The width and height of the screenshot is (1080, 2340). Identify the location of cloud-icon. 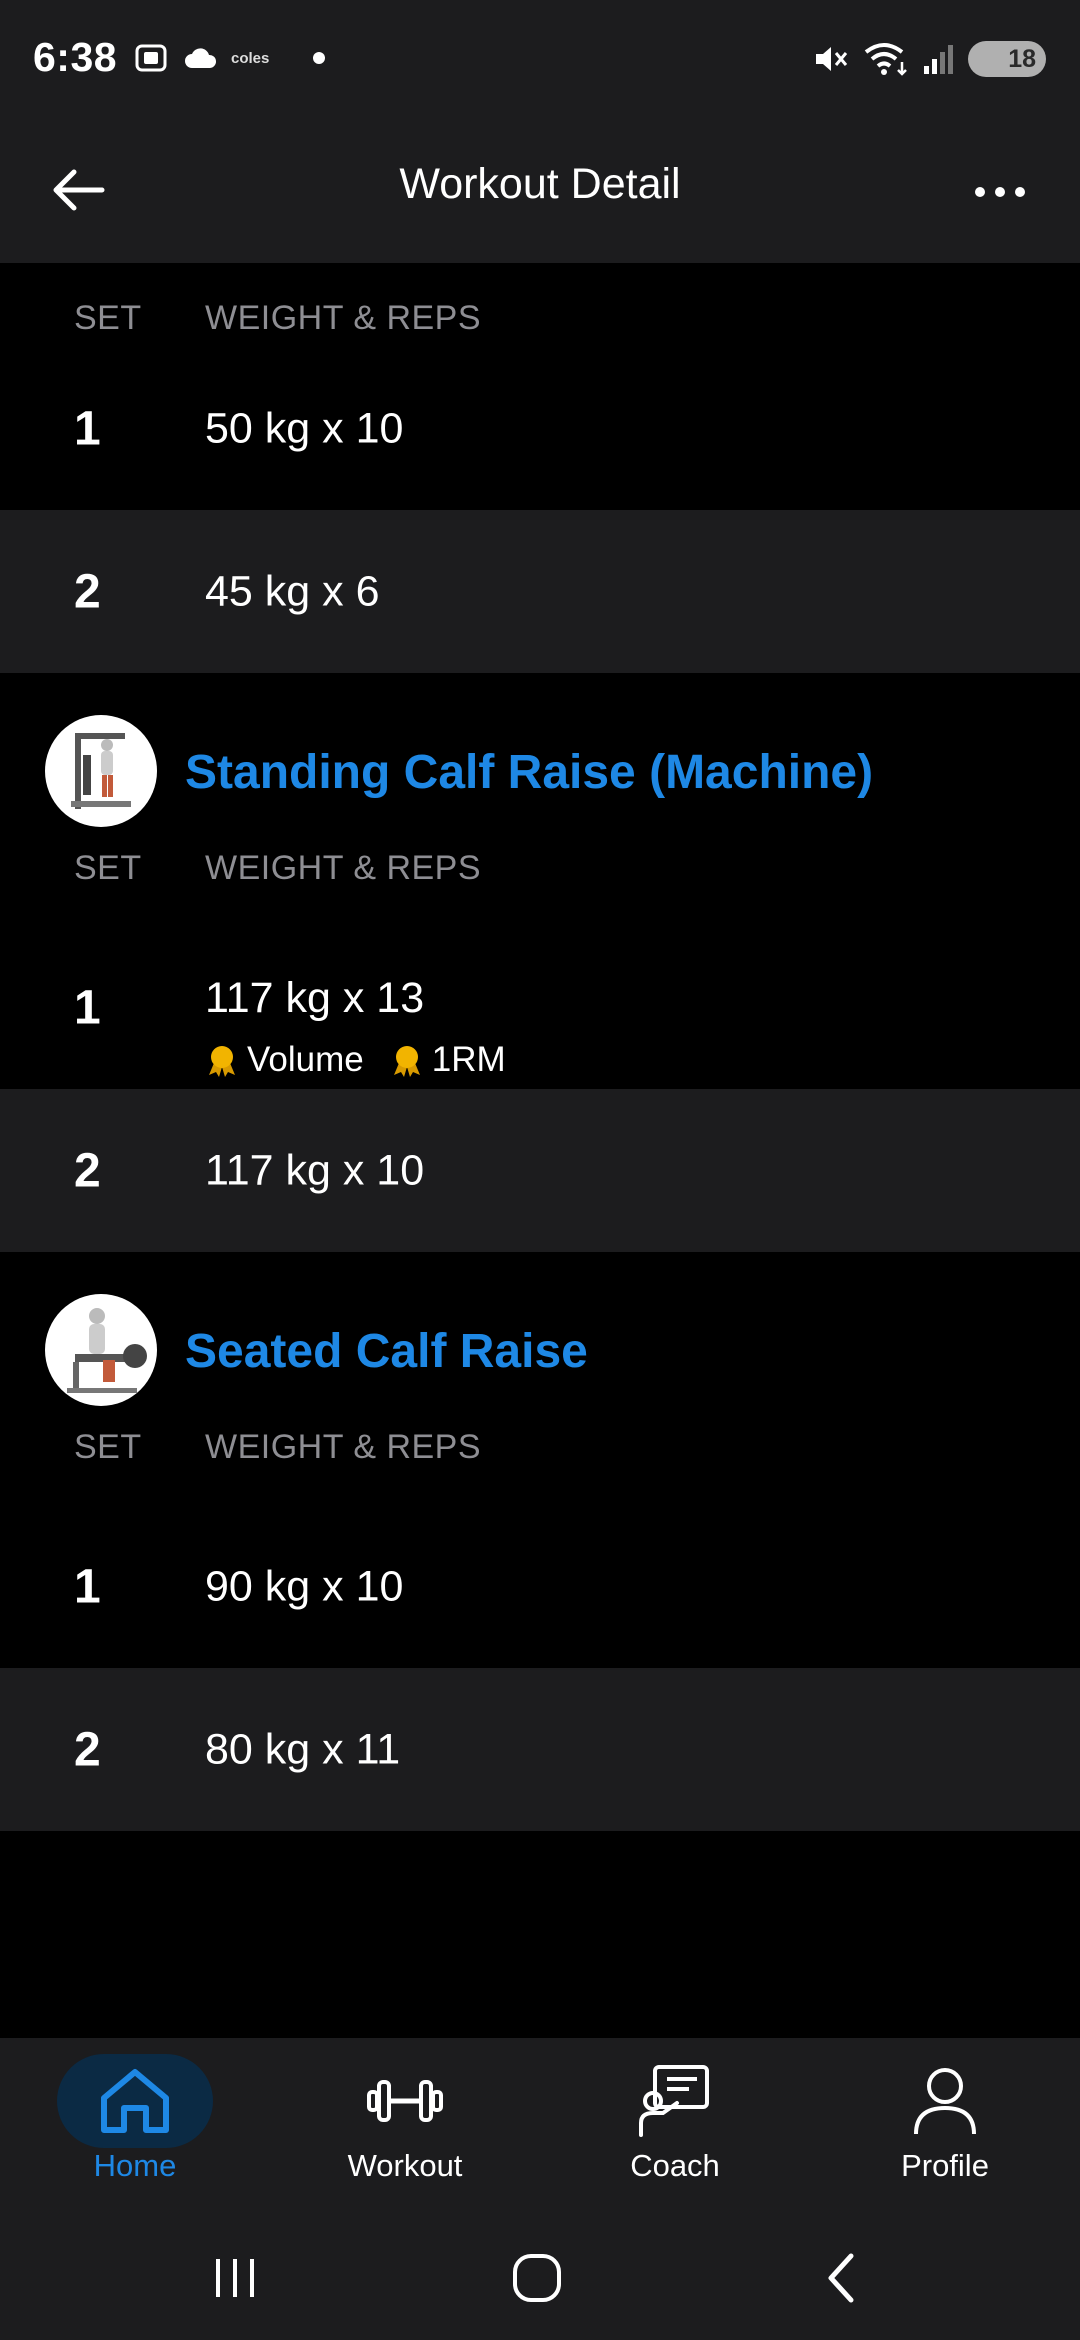
(201, 58).